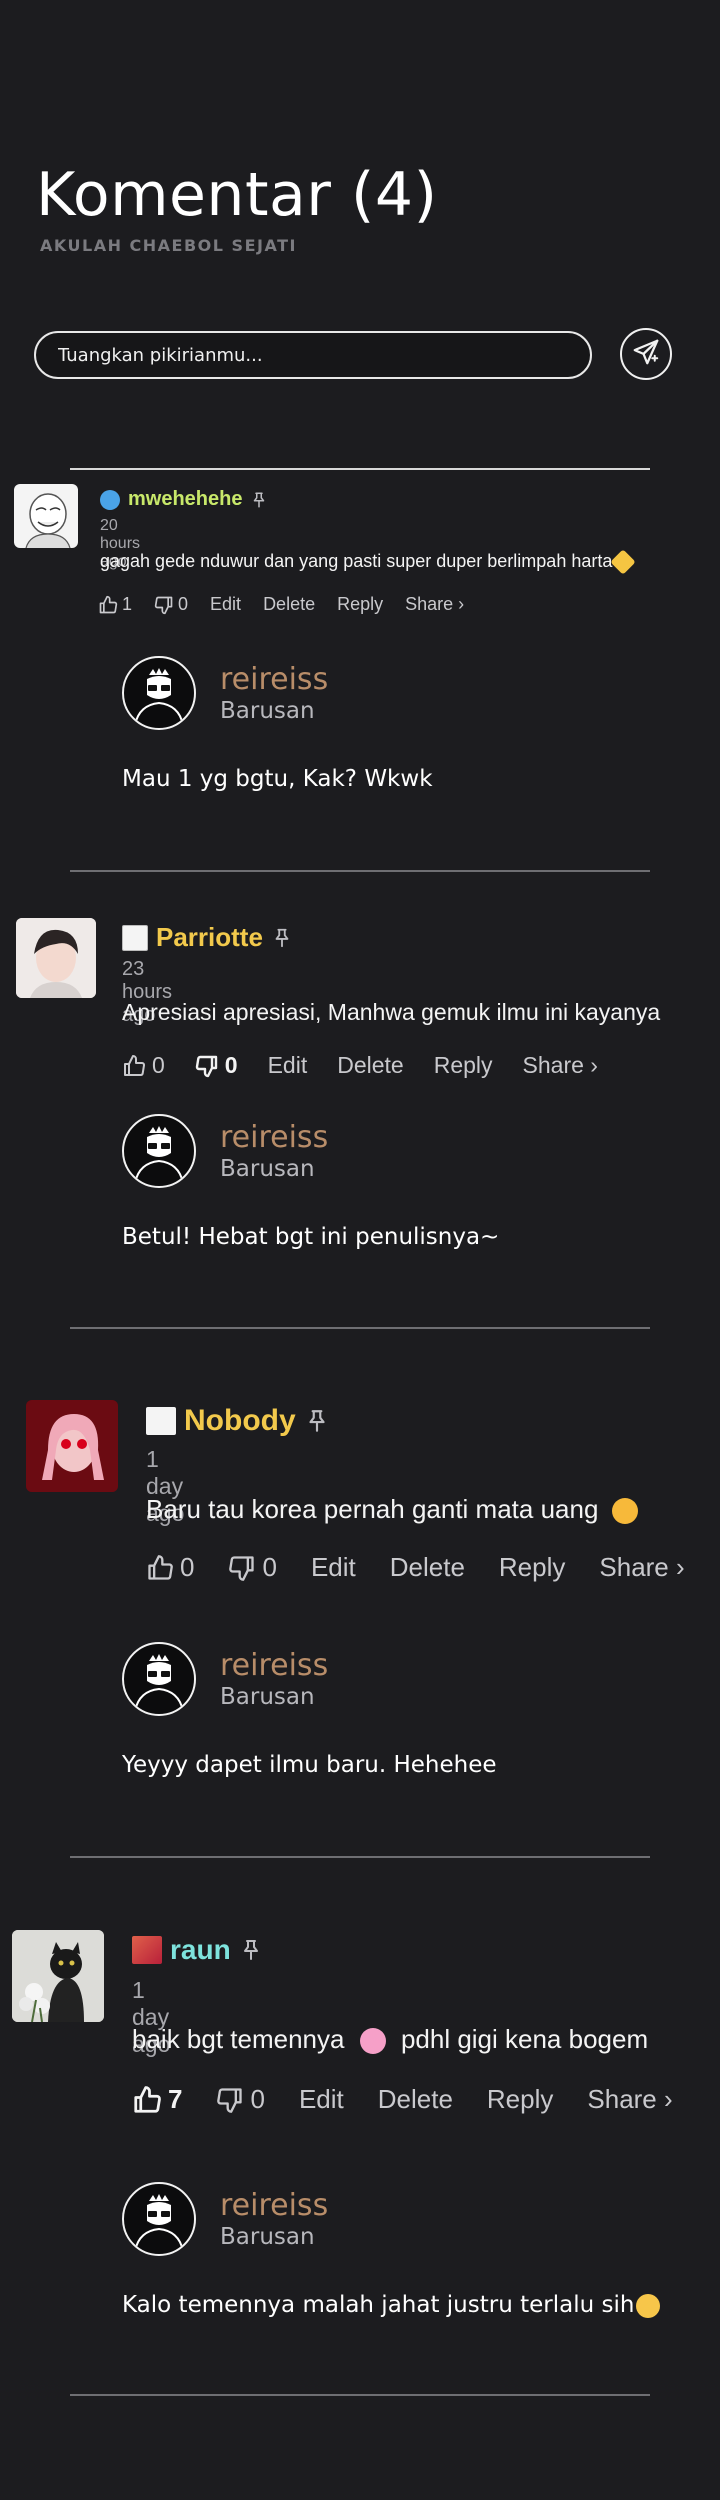  I want to click on comment-input, so click(313, 355).